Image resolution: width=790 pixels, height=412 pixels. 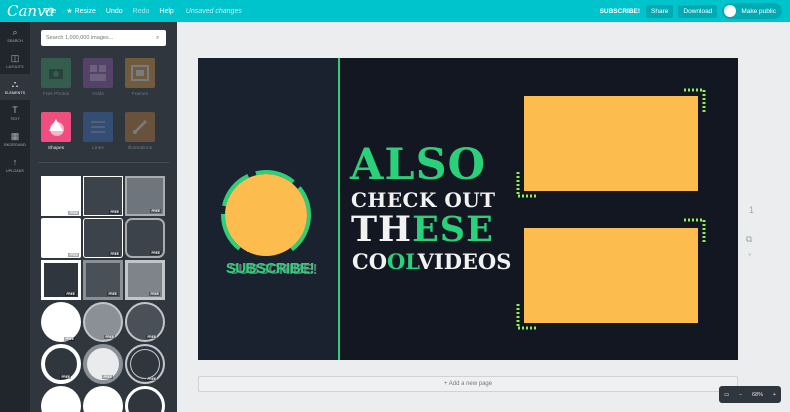 I want to click on zoom-out-button: −, so click(x=740, y=395).